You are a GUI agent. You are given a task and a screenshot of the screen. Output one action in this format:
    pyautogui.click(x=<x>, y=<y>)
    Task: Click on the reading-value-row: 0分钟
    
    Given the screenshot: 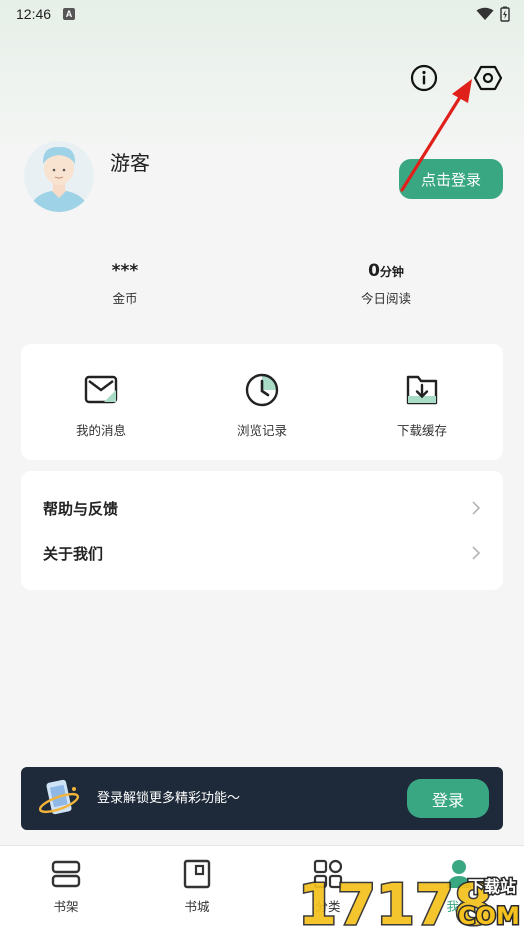 What is the action you would take?
    pyautogui.click(x=386, y=271)
    